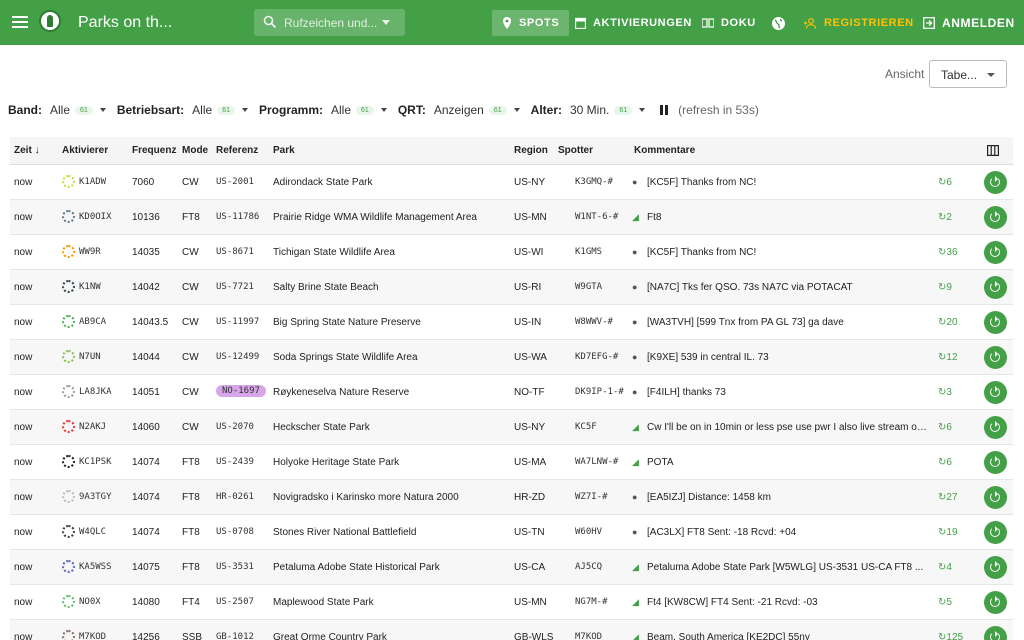  I want to click on frequency-cell: 14075, so click(146, 567).